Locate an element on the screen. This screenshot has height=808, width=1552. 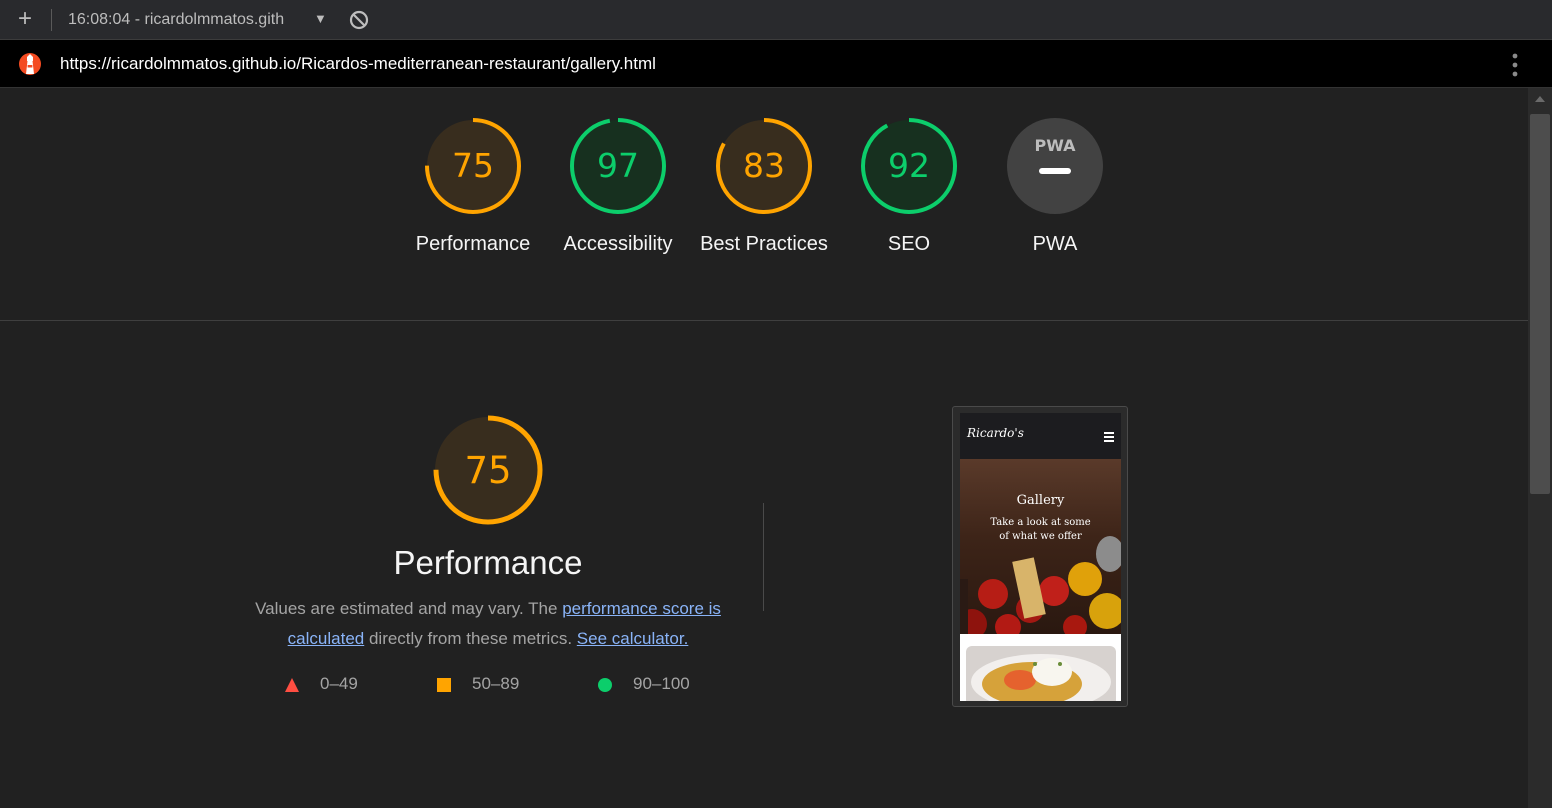
gauge-label: Best Practices is located at coordinates (764, 244).